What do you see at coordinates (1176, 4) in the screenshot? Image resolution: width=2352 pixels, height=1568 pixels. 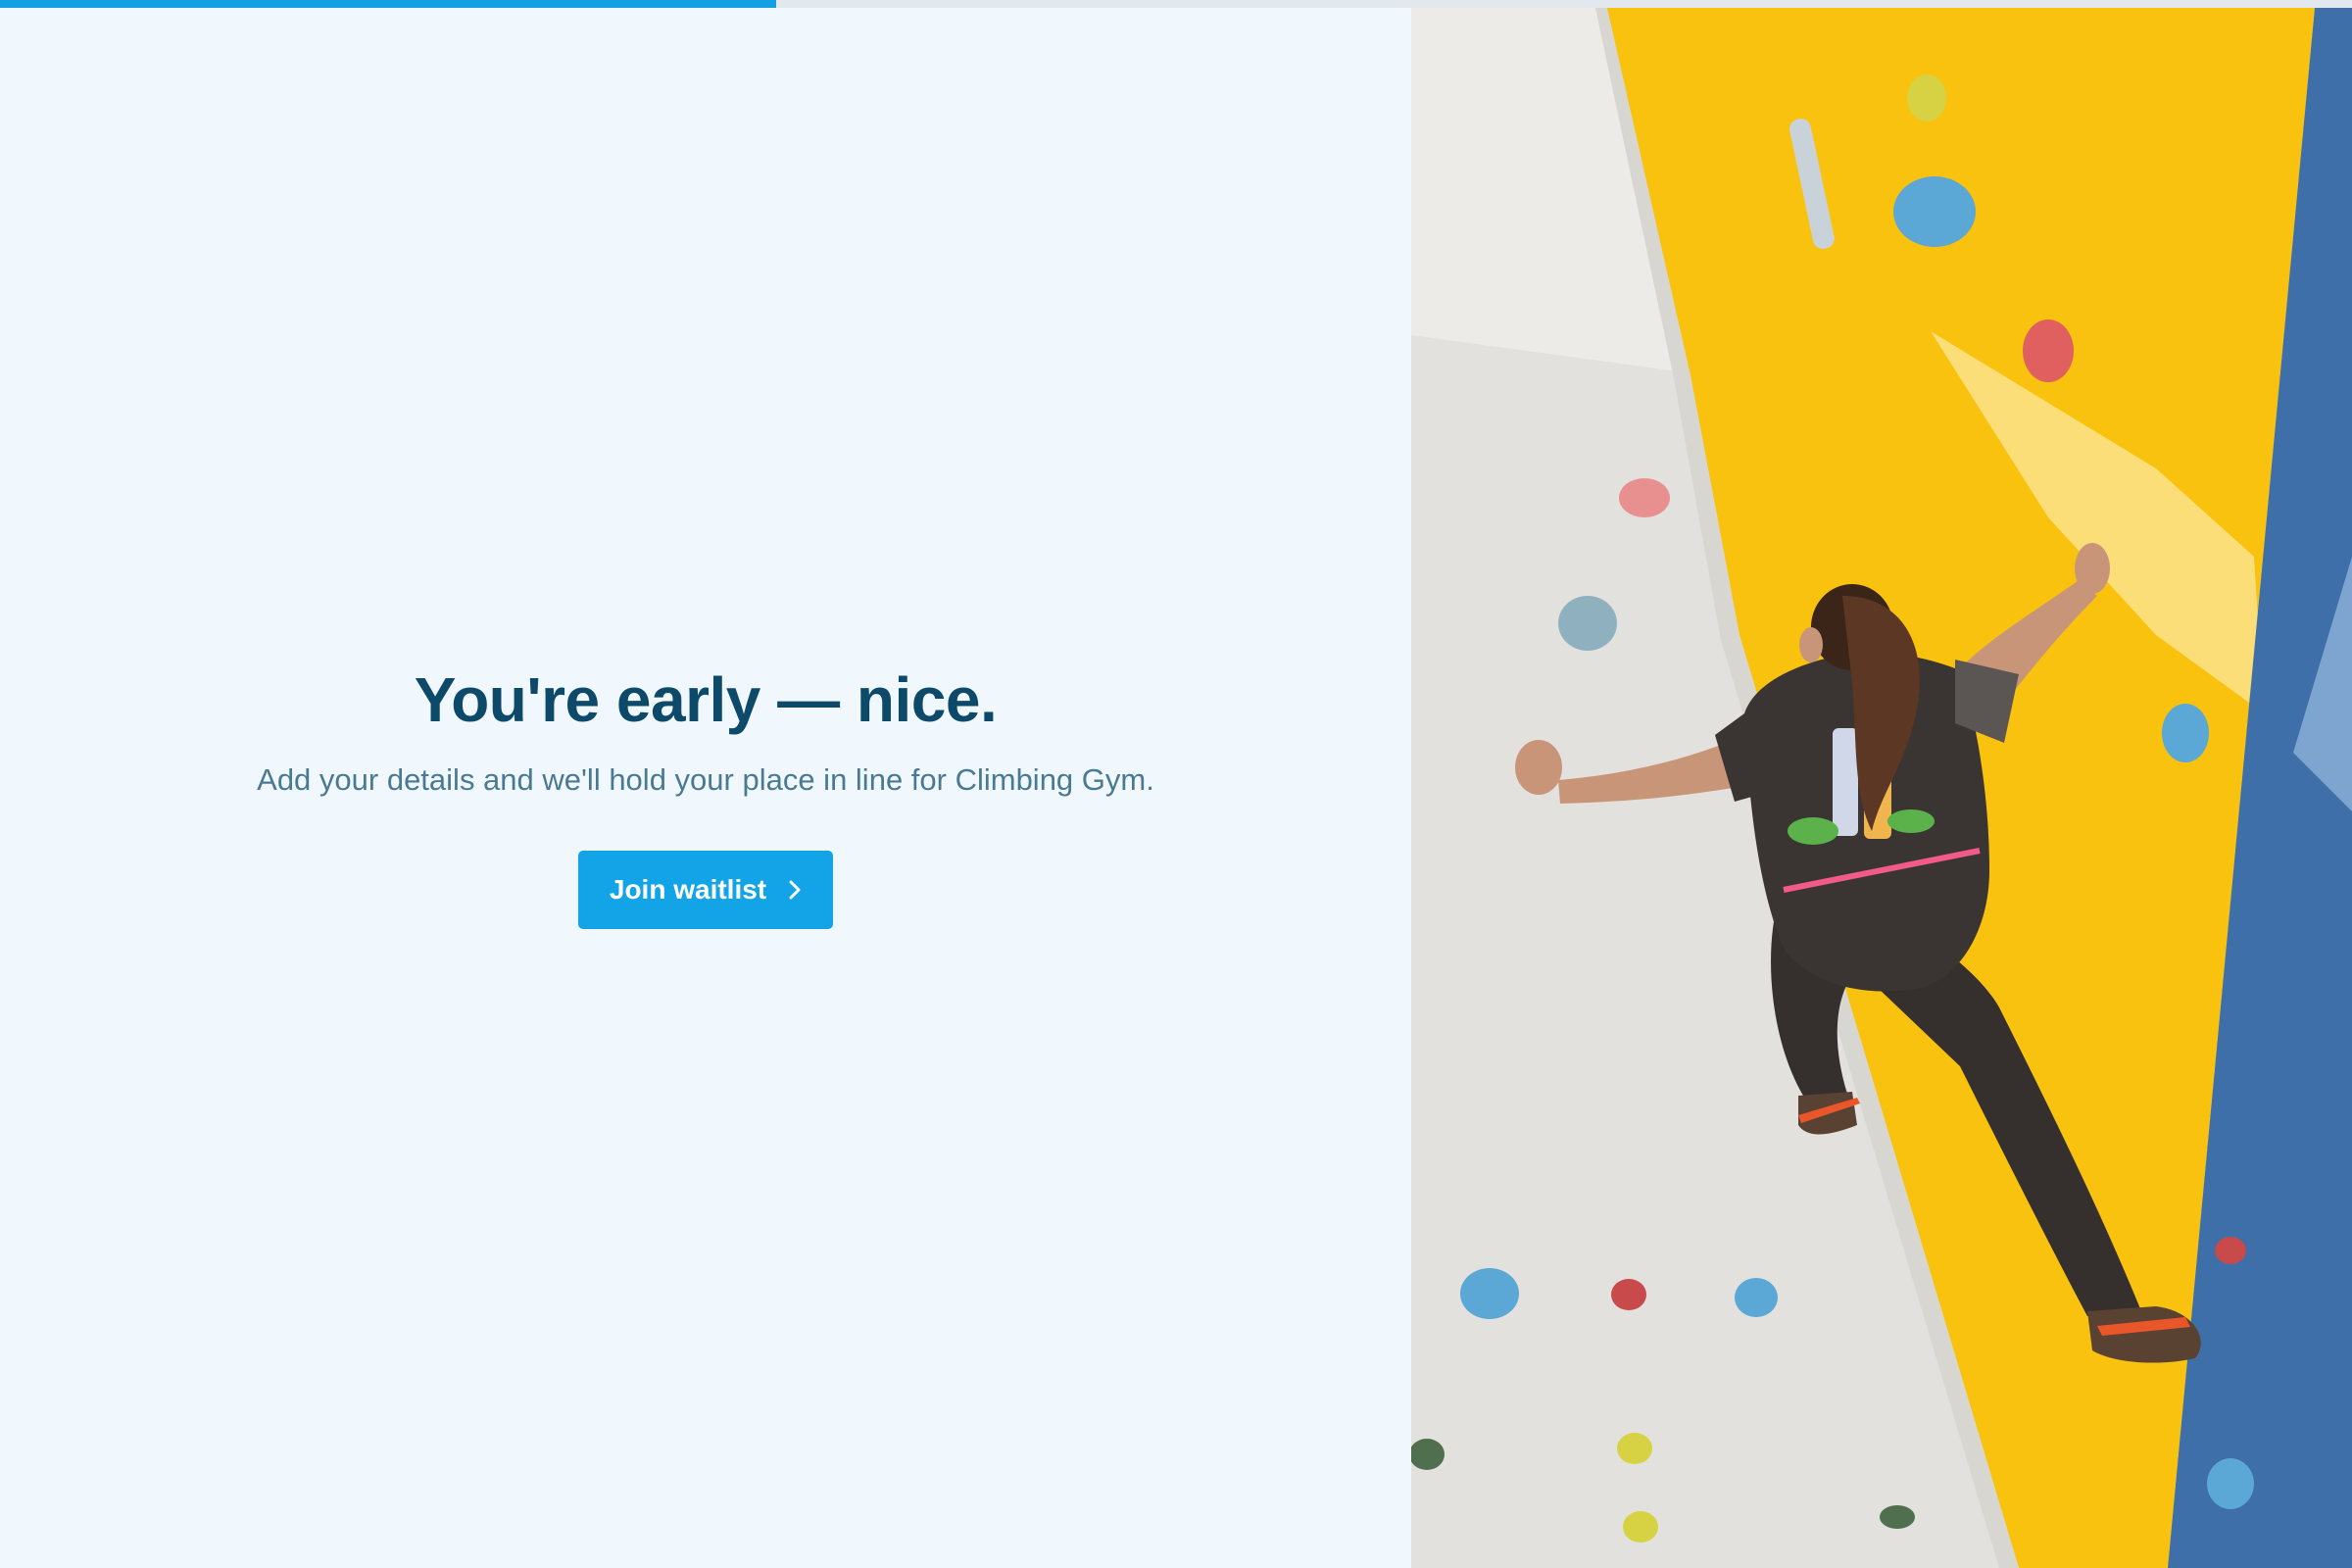 I see `progress-bar` at bounding box center [1176, 4].